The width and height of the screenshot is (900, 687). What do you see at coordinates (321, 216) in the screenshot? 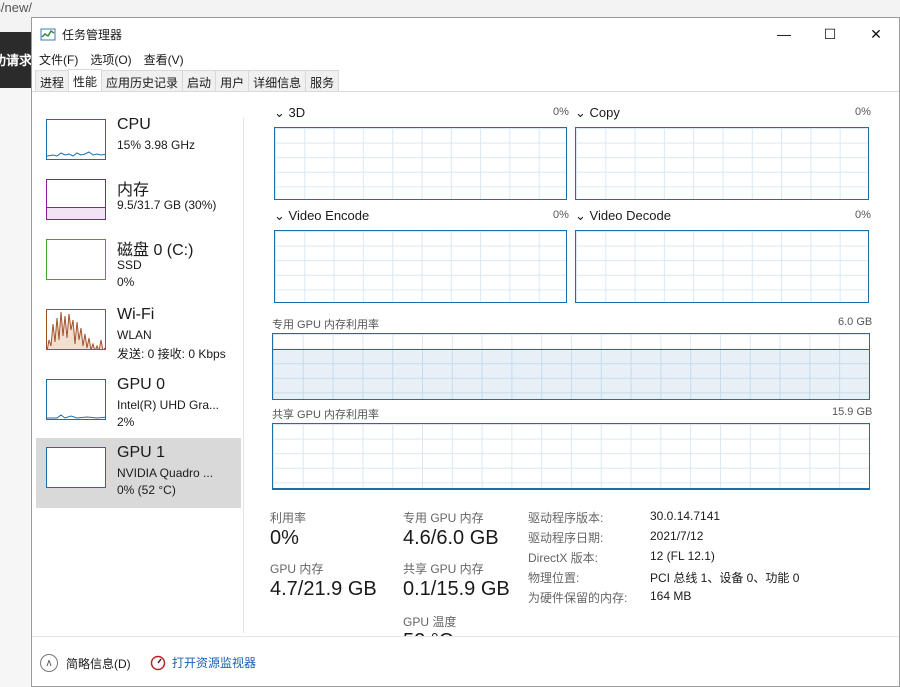
I see `engine-video-encode-title: ⌄ Video Encode` at bounding box center [321, 216].